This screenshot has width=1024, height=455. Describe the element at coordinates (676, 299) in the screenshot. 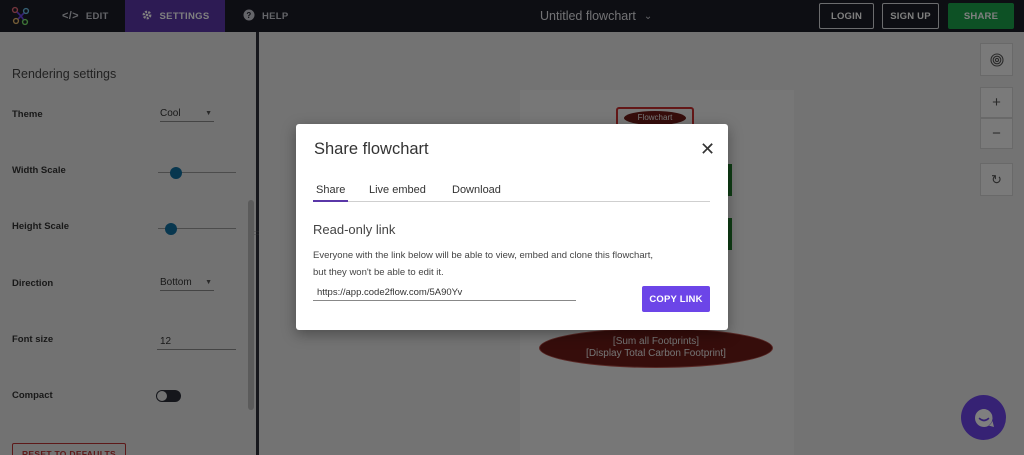

I see `copy-link-button: COPY LINK` at that location.